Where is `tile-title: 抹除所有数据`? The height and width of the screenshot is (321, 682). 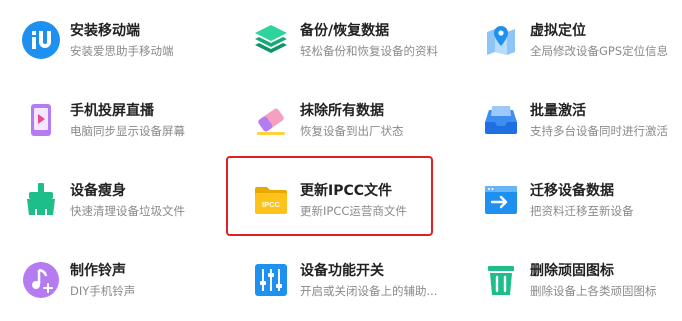 tile-title: 抹除所有数据 is located at coordinates (342, 110).